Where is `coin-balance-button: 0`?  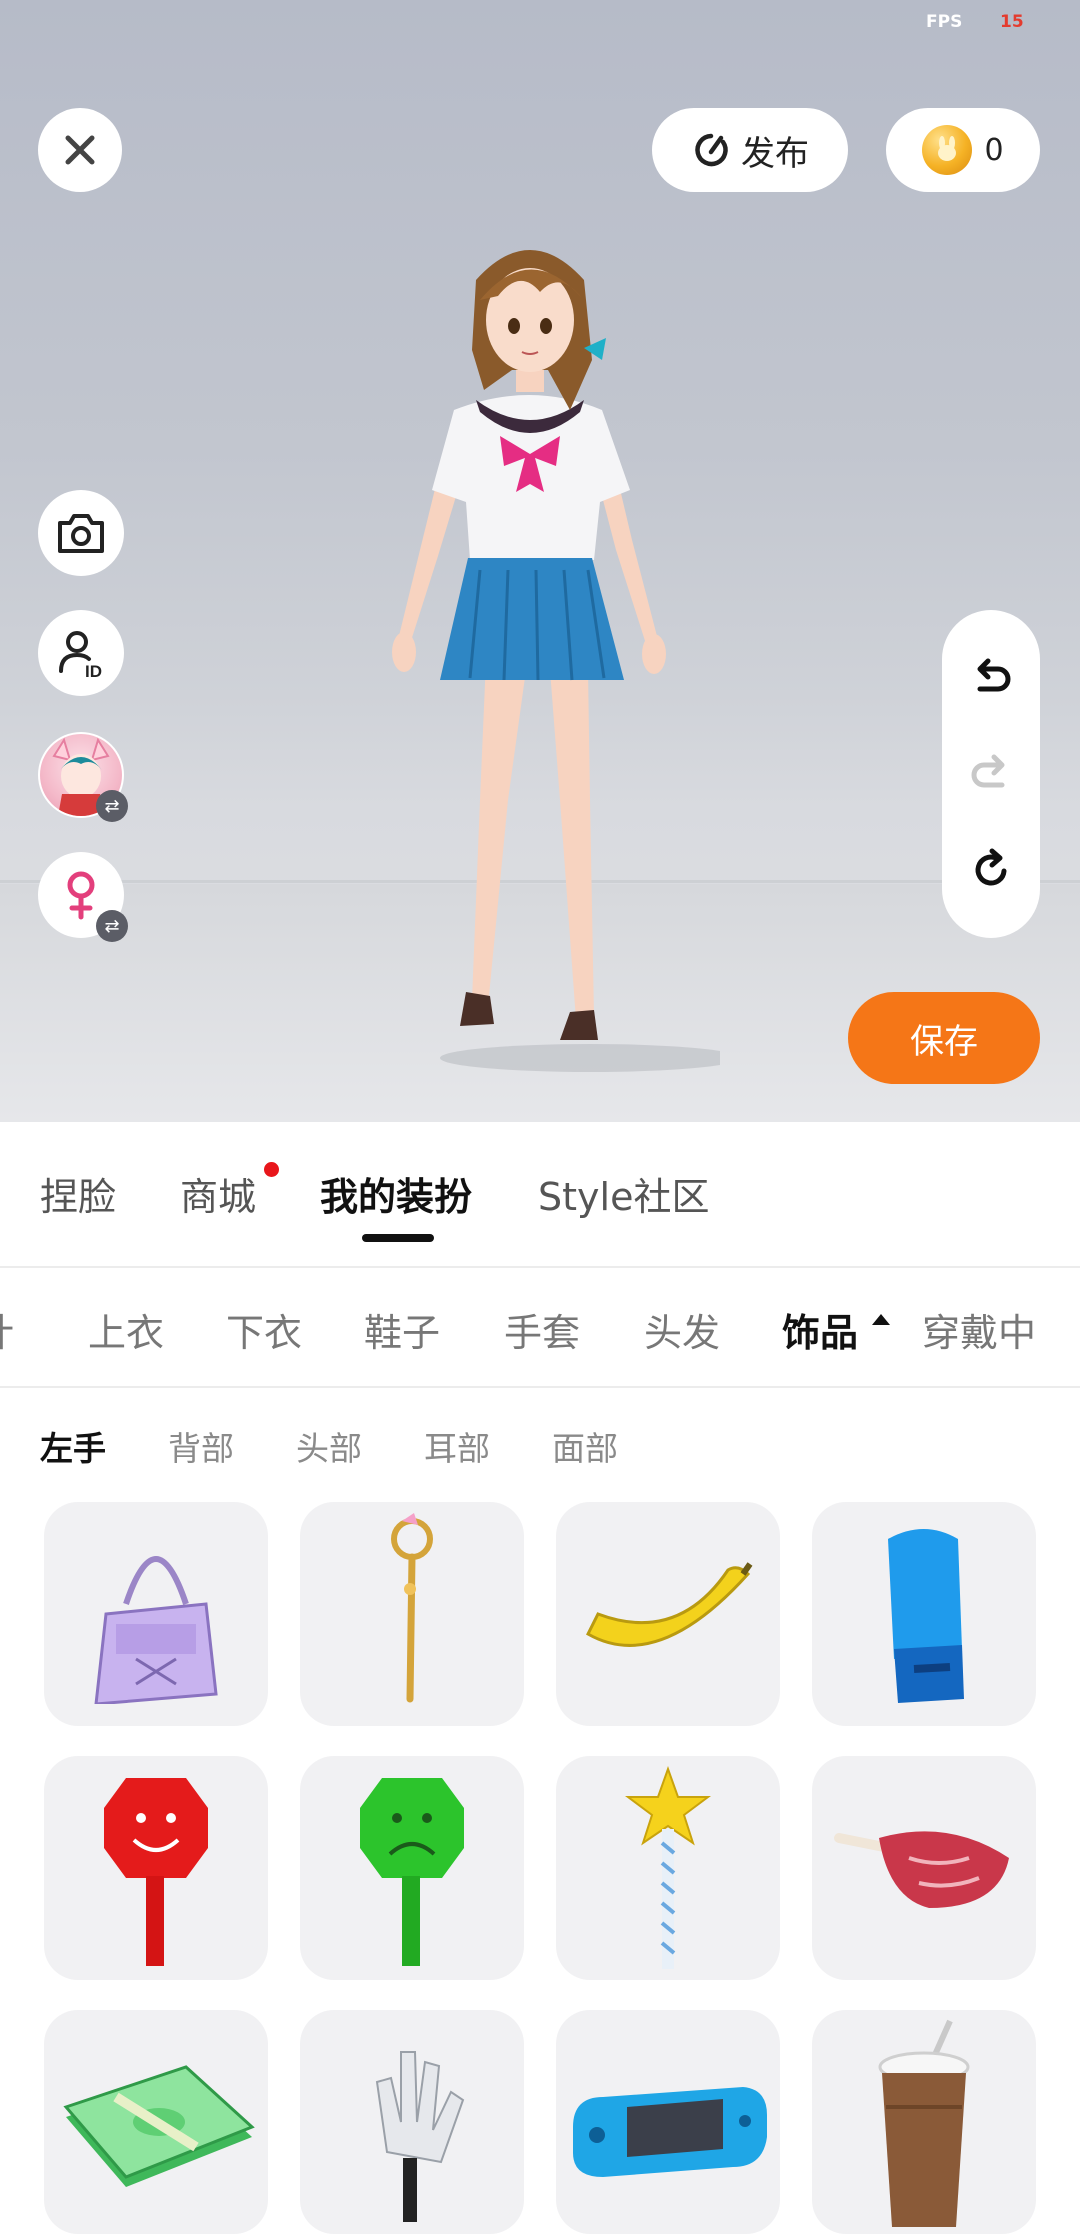
coin-balance-button: 0 is located at coordinates (963, 150).